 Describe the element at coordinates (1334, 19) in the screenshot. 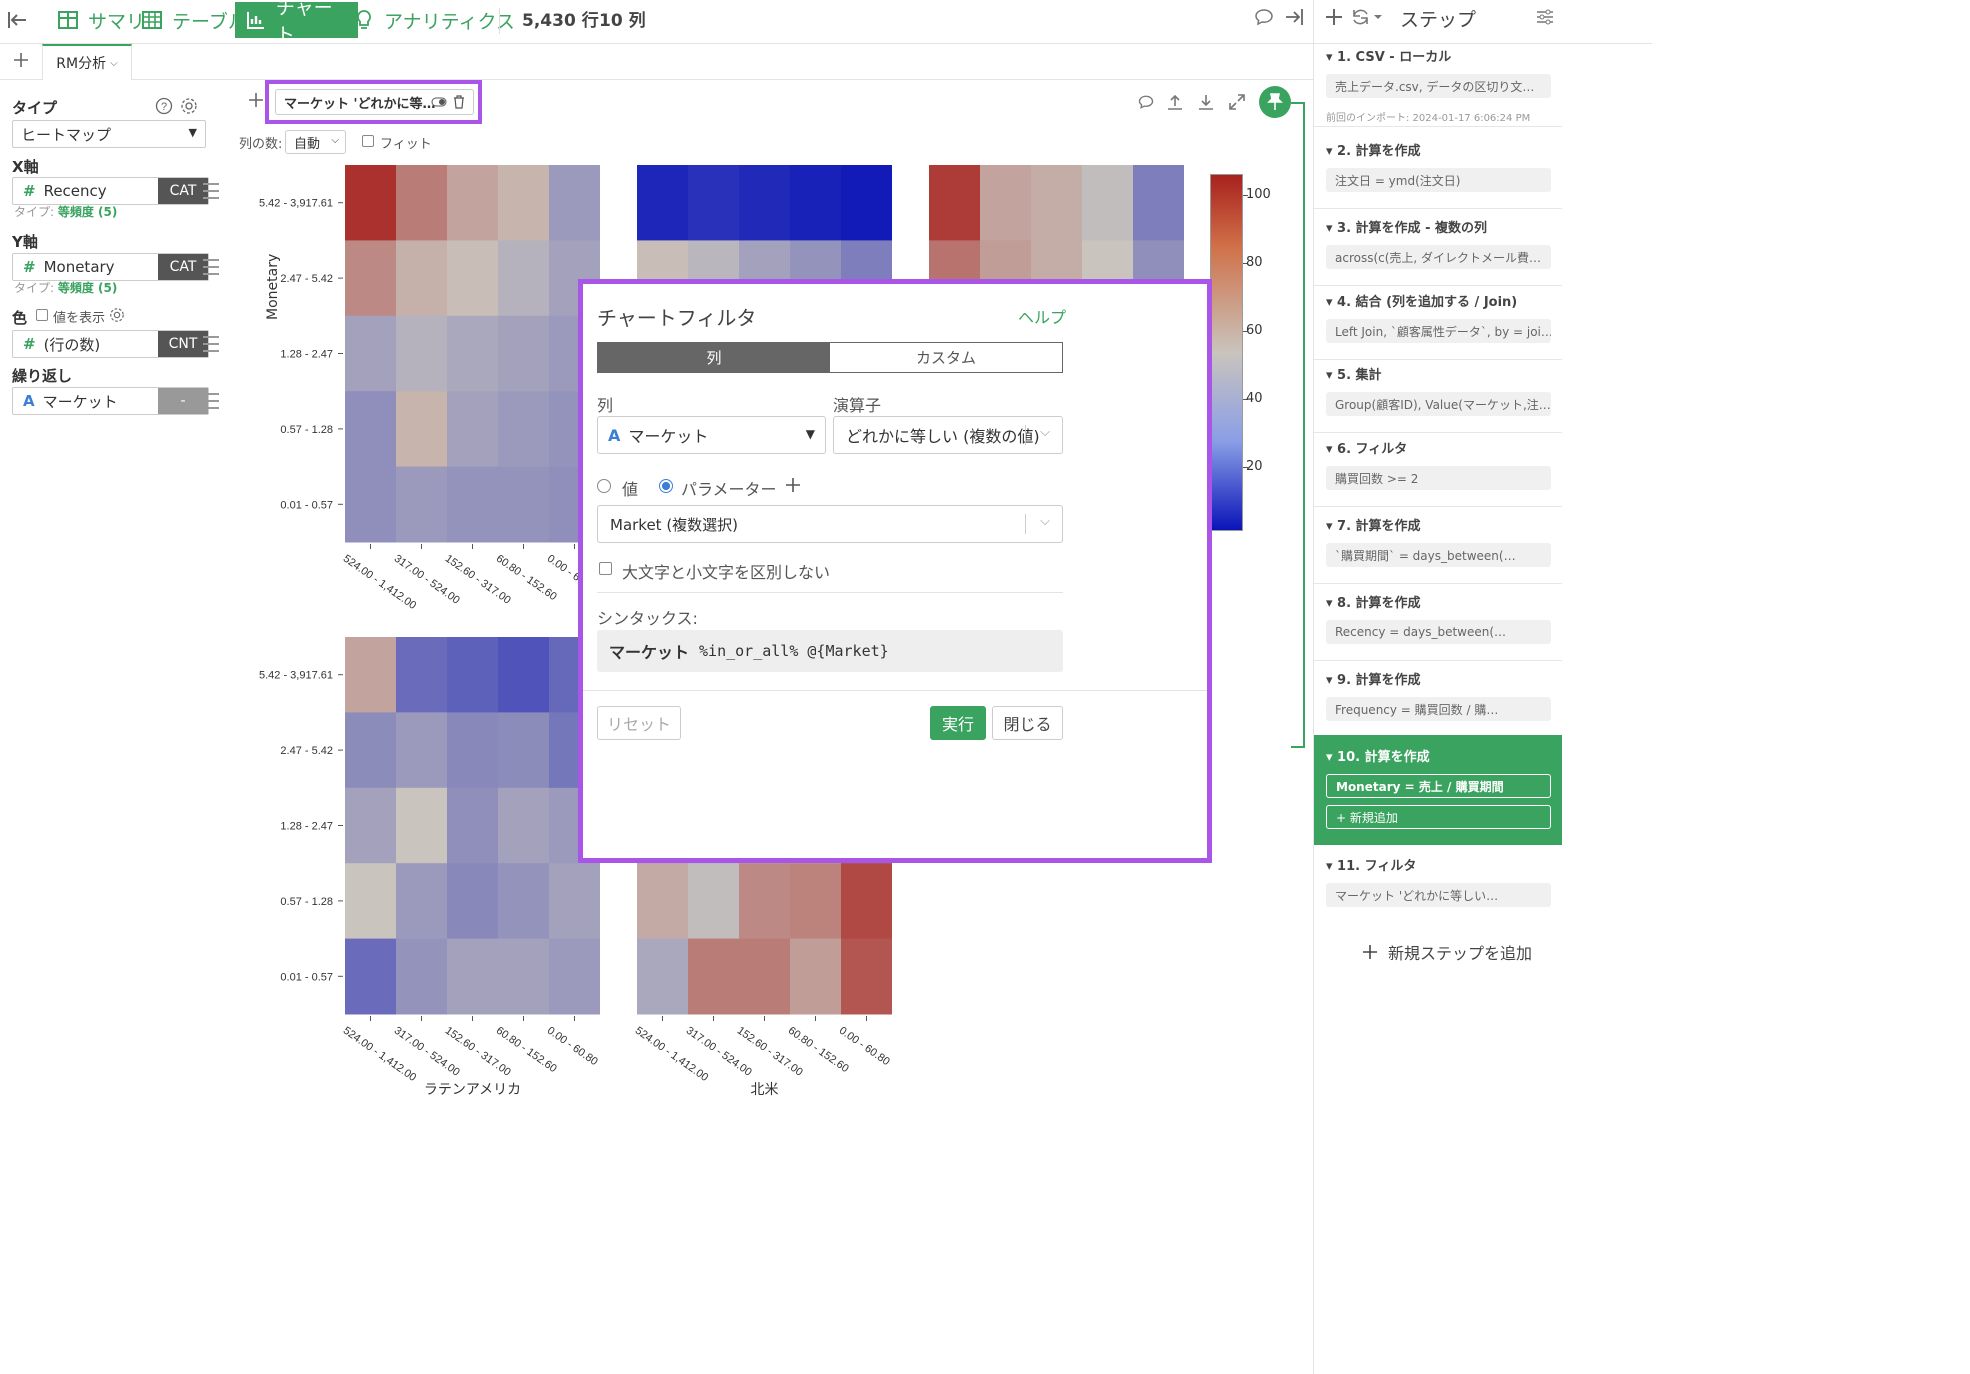

I see `add-step-plus-icon` at that location.